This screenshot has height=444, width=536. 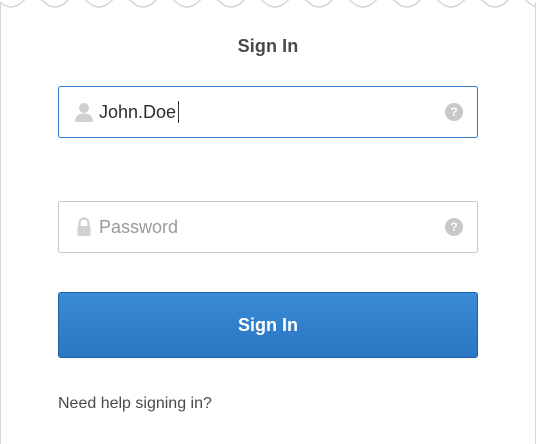 What do you see at coordinates (84, 226) in the screenshot?
I see `lock-icon` at bounding box center [84, 226].